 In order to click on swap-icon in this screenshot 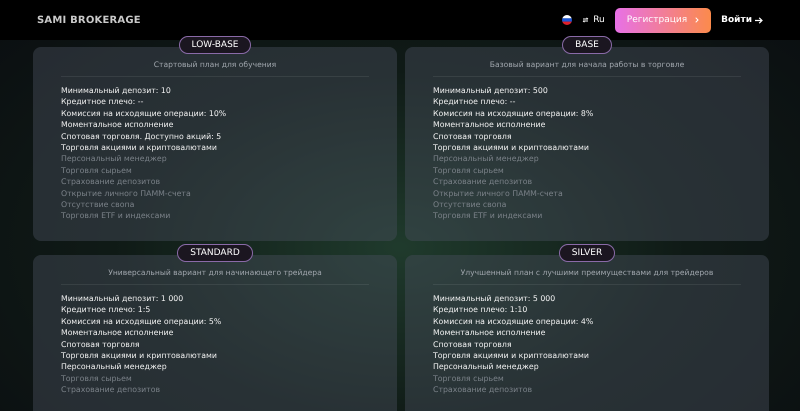, I will do `click(586, 20)`.